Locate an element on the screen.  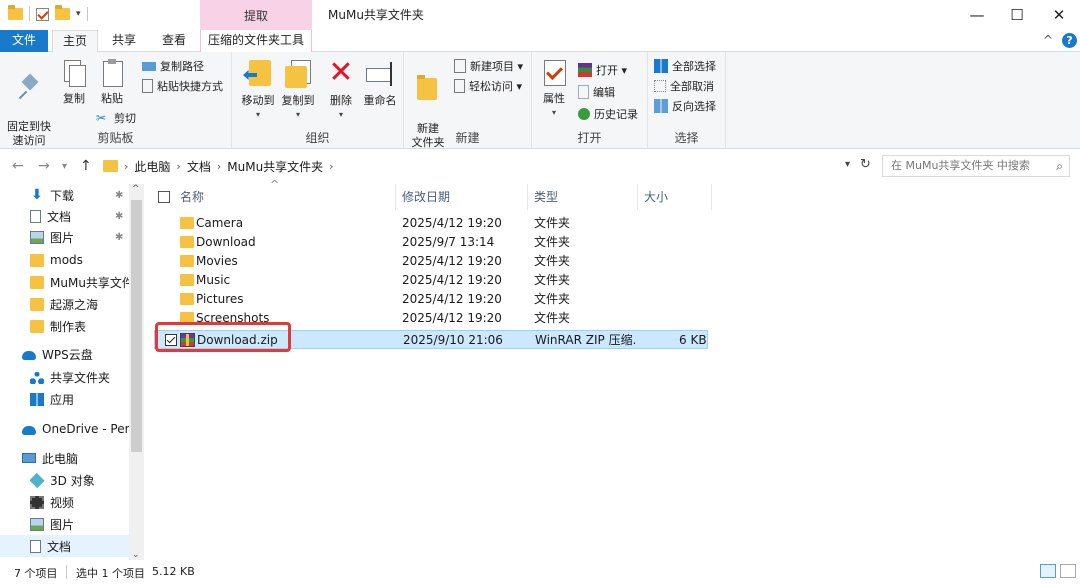
file-modified: 2025/4/12 19:20 is located at coordinates (452, 280).